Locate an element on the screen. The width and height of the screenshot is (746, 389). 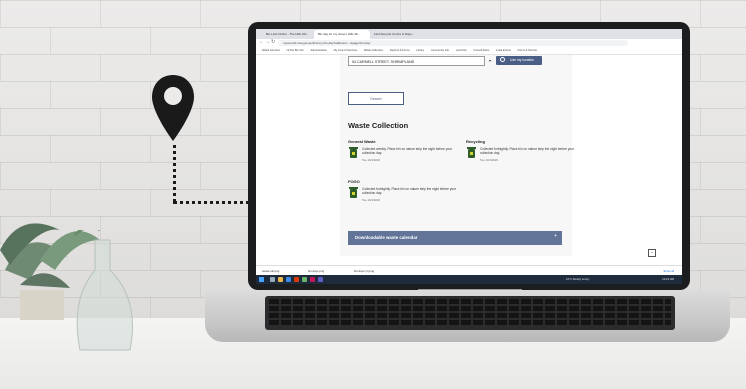
collection-date-fogo: Tue 10/1/2023 is located at coordinates (371, 200).